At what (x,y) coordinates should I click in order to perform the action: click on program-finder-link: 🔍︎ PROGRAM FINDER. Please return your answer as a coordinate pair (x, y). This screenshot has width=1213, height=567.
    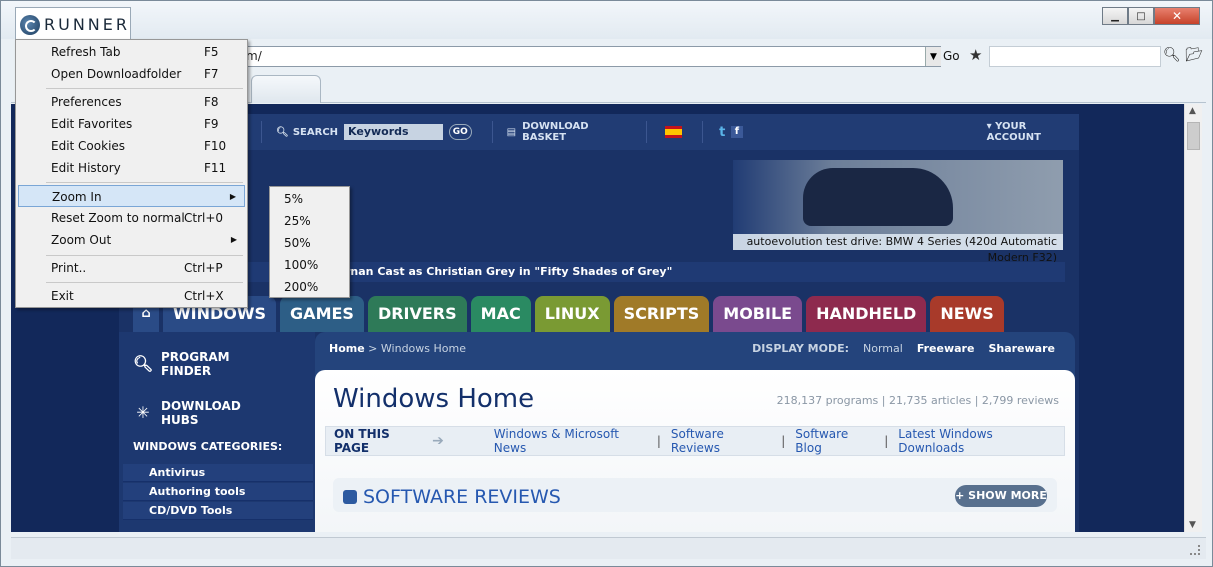
    Looking at the image, I should click on (182, 364).